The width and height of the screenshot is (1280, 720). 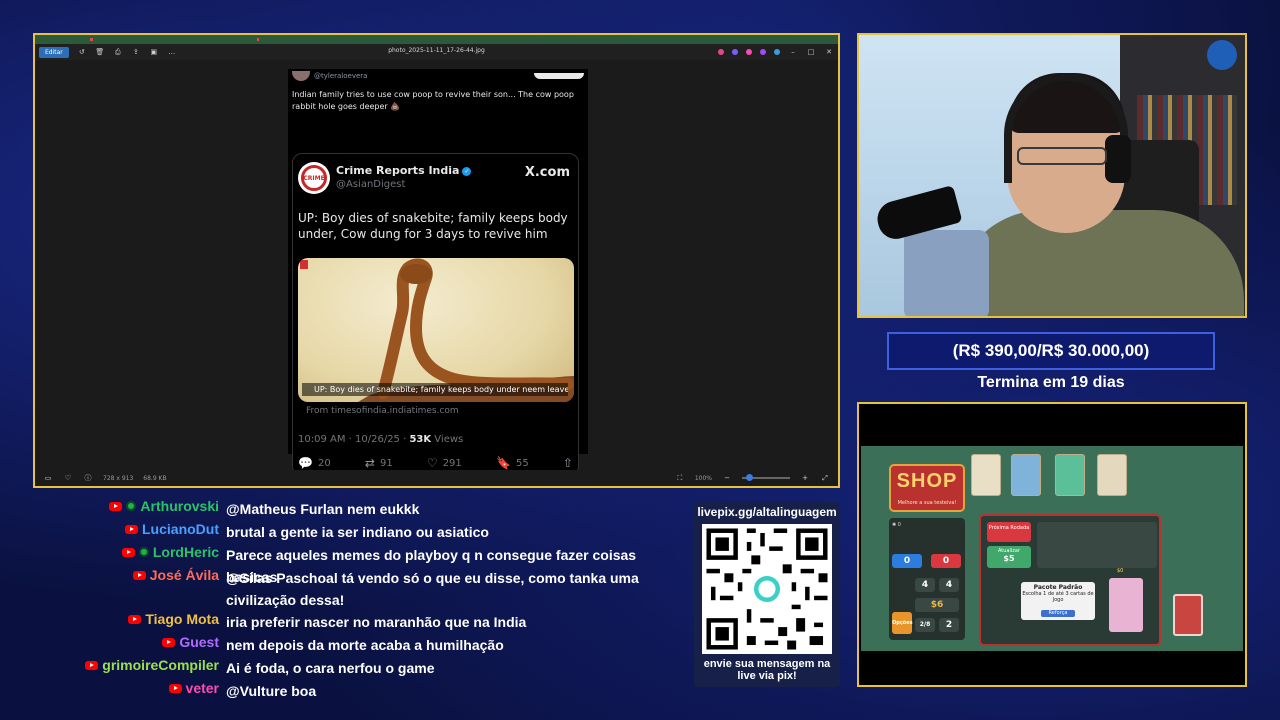 I want to click on zoom-slider, so click(x=766, y=477).